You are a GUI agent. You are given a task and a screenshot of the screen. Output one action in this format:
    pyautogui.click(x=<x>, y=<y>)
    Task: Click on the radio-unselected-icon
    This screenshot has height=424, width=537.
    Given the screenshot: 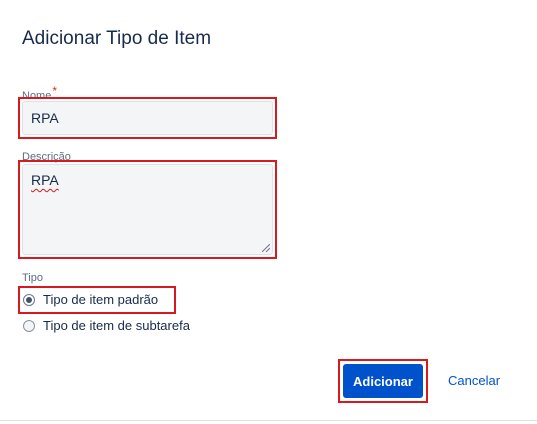 What is the action you would take?
    pyautogui.click(x=29, y=325)
    